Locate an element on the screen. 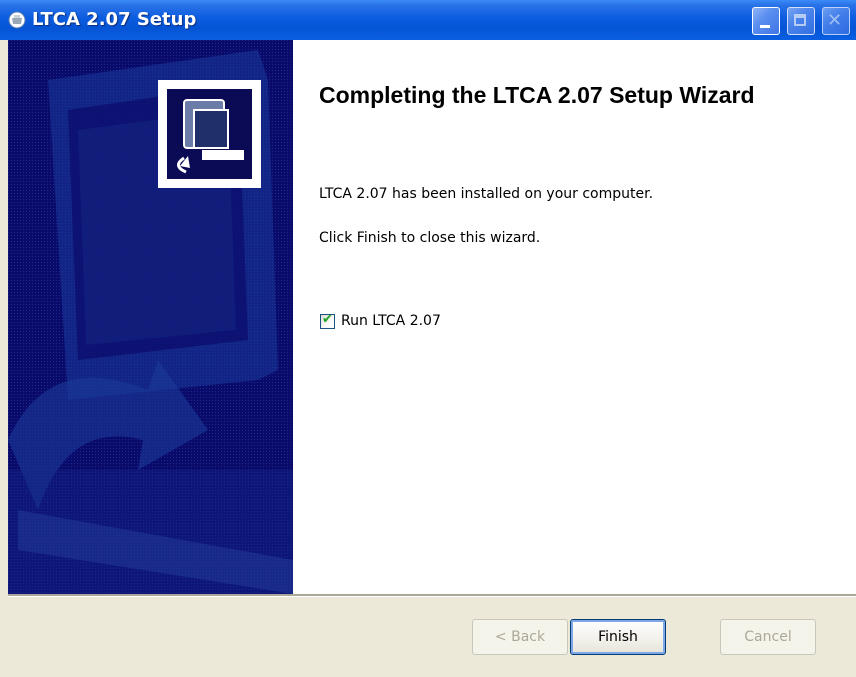  footer-divider is located at coordinates (432, 595).